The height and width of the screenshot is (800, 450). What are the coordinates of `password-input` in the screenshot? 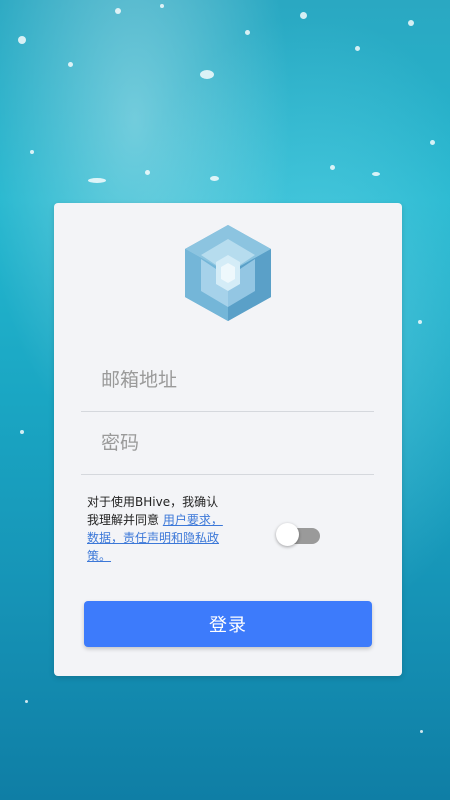 It's located at (227, 443).